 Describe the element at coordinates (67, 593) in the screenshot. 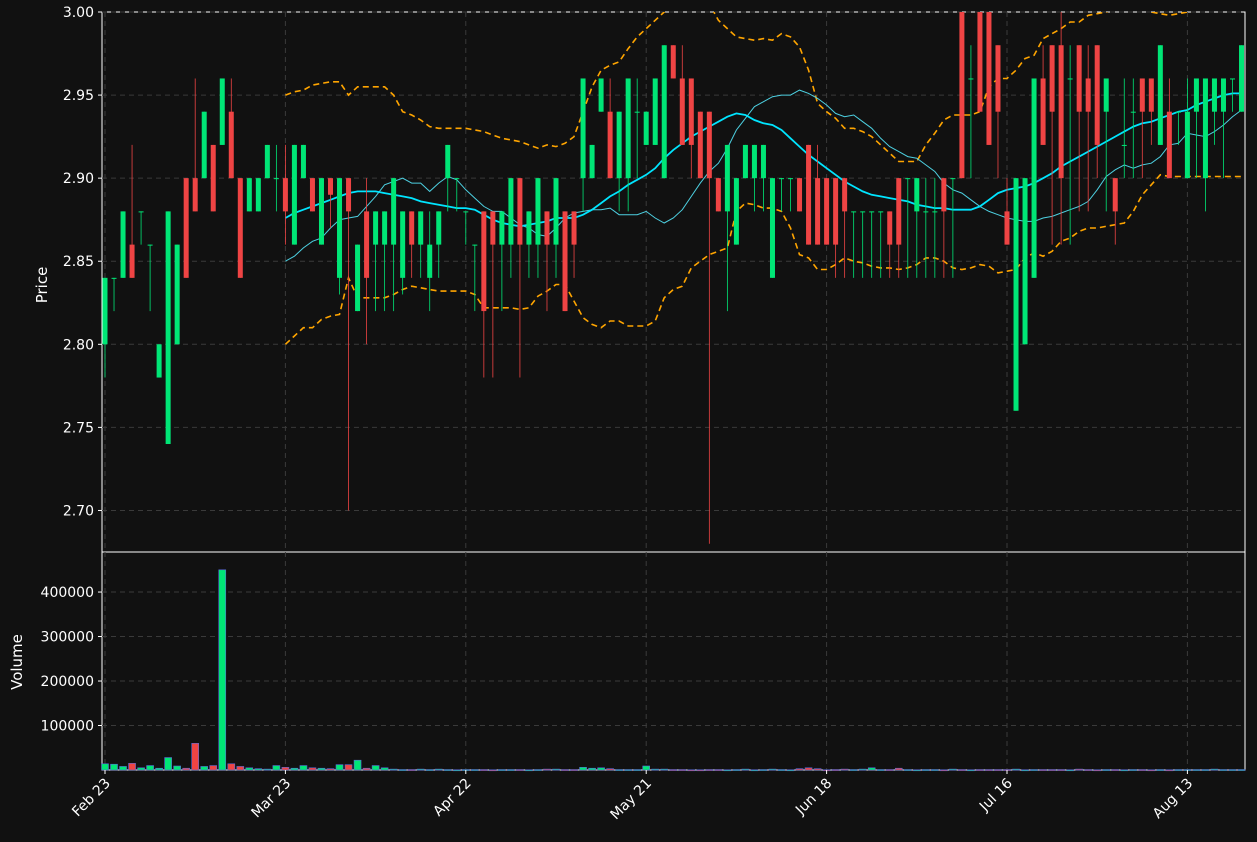

I see `volume-tick-label: 400000` at that location.